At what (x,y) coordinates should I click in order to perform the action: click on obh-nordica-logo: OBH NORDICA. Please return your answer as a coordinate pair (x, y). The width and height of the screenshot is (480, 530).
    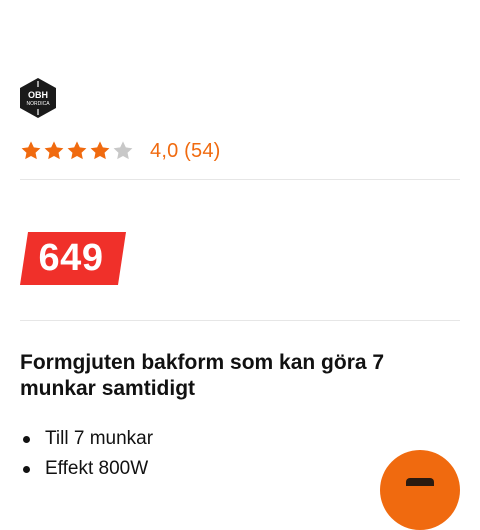
    Looking at the image, I should click on (38, 98).